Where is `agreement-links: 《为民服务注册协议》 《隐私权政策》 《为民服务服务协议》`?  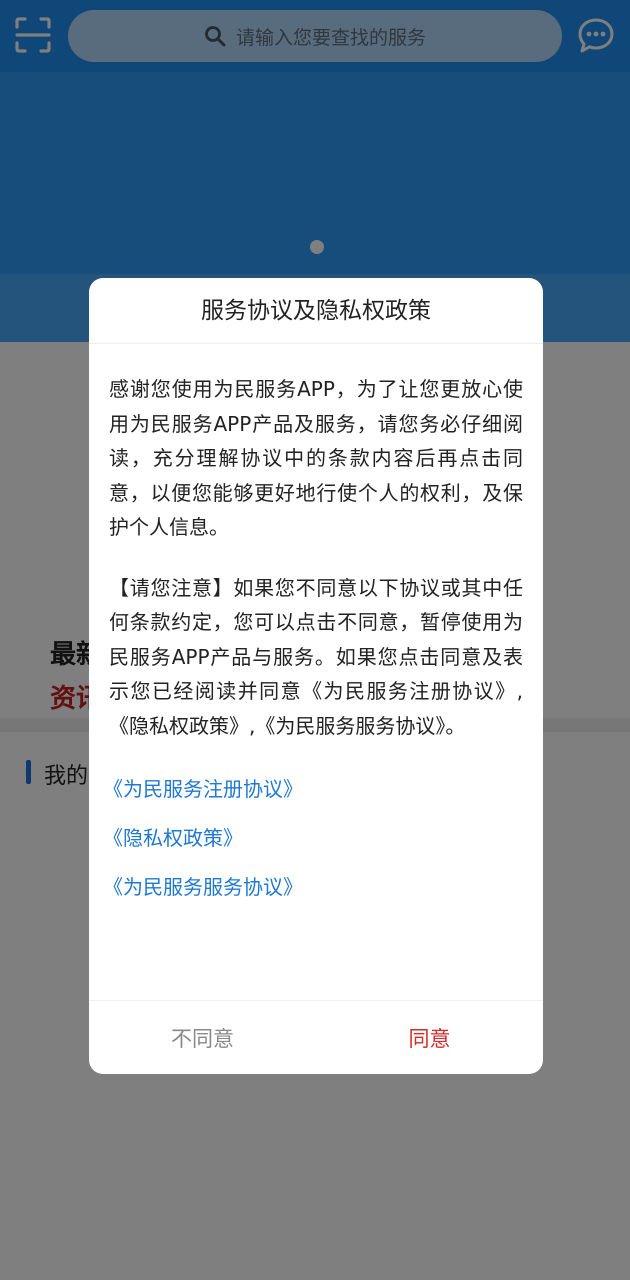
agreement-links: 《为民服务注册协议》 《隐私权政策》 《为民服务服务协议》 is located at coordinates (313, 838).